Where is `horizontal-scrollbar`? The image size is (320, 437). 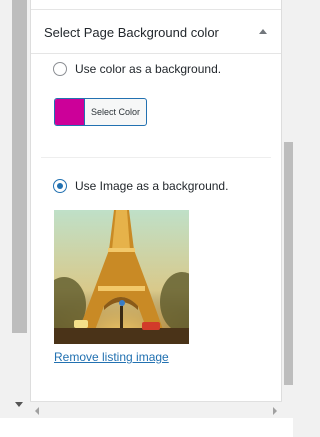
horizontal-scrollbar is located at coordinates (156, 409).